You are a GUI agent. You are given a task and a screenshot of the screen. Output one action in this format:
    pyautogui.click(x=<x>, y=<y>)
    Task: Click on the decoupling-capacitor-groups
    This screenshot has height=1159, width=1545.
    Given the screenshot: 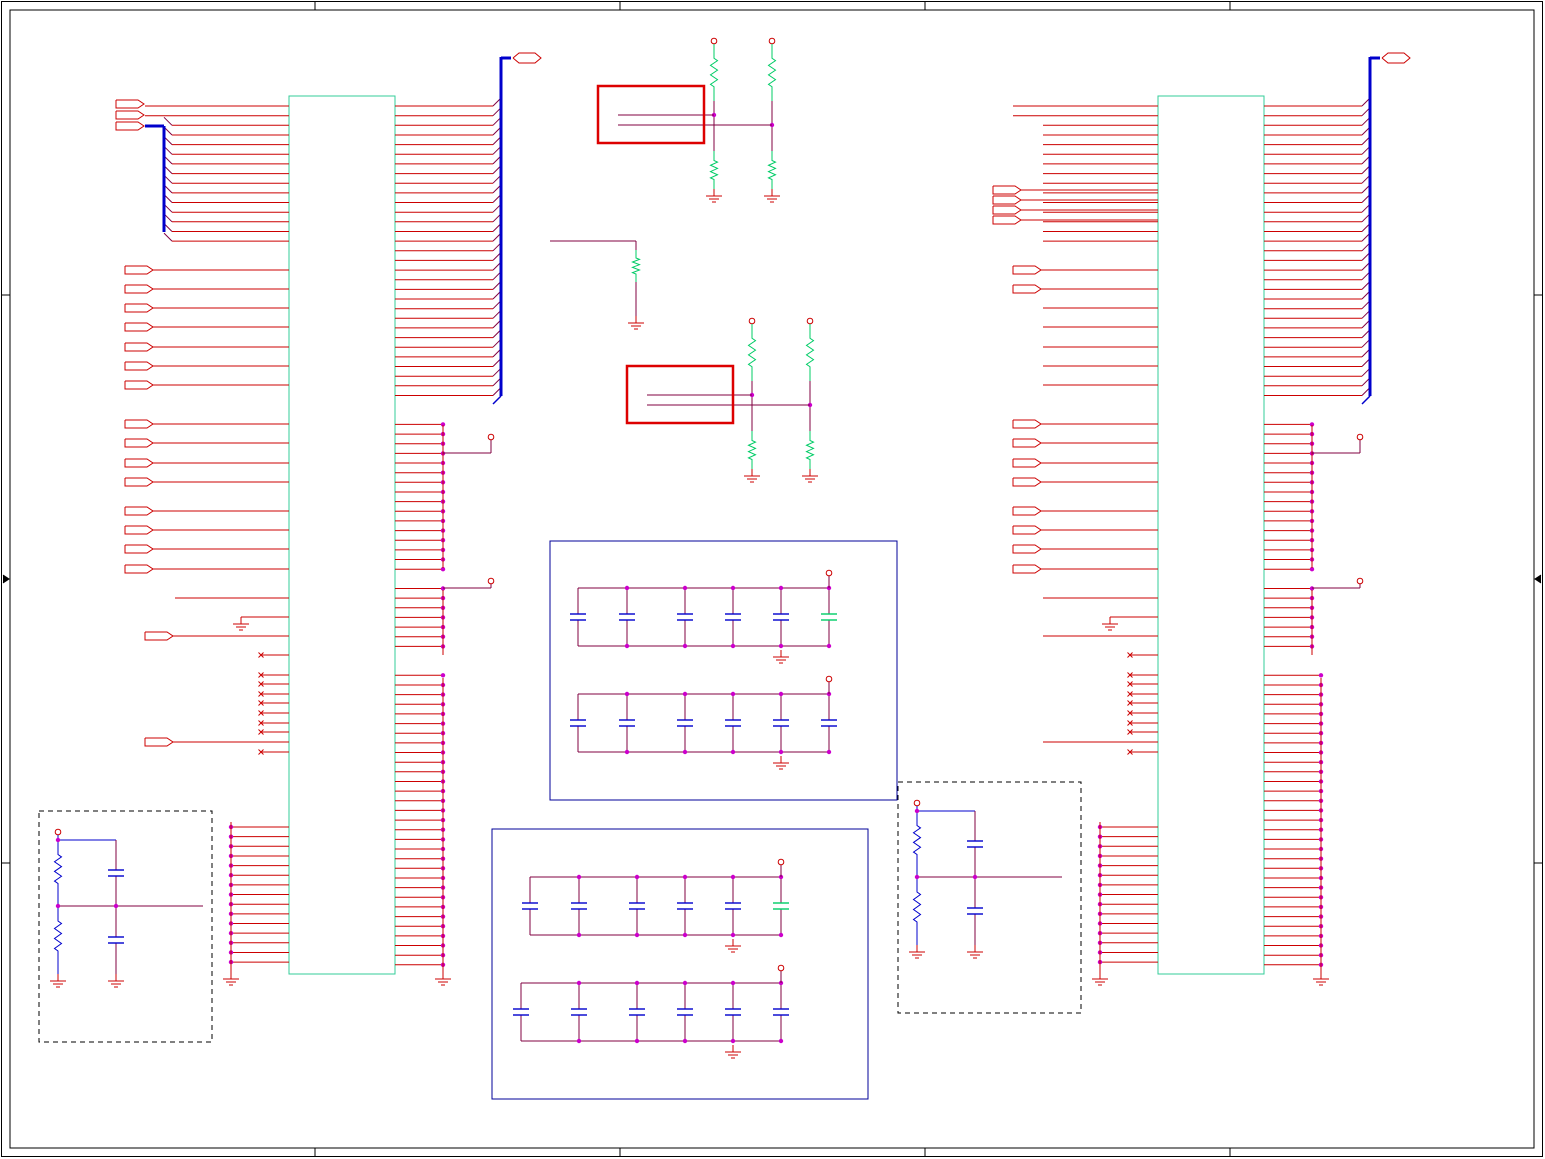 What is the action you would take?
    pyautogui.click(x=694, y=820)
    